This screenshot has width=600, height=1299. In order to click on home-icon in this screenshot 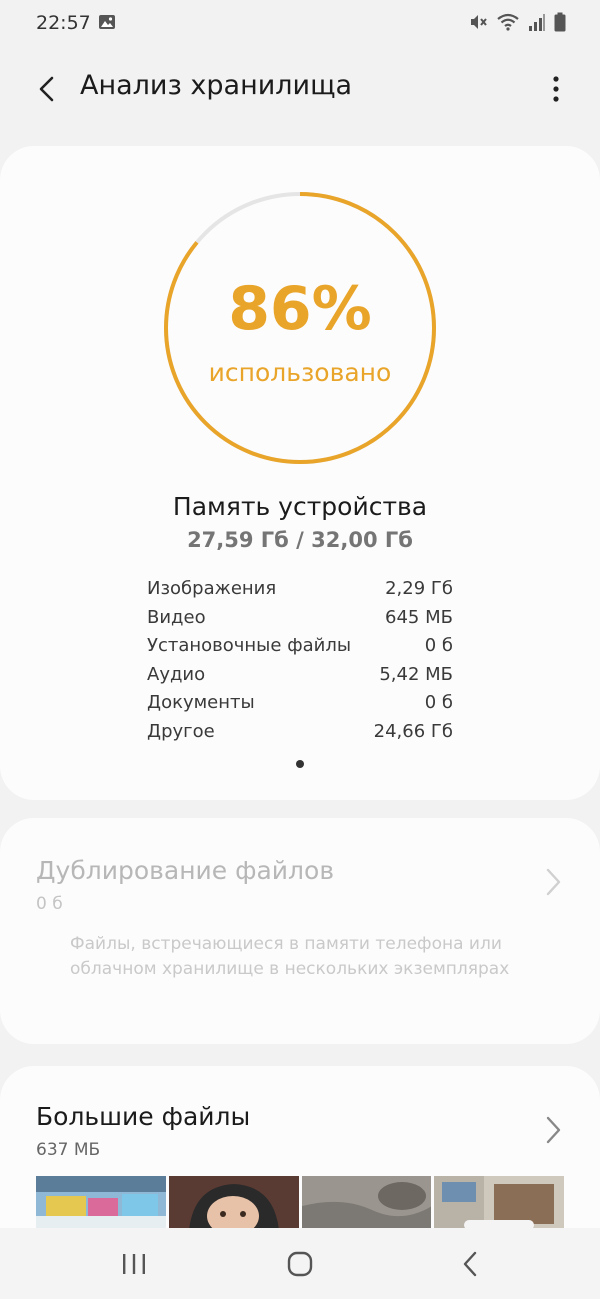, I will do `click(300, 1264)`.